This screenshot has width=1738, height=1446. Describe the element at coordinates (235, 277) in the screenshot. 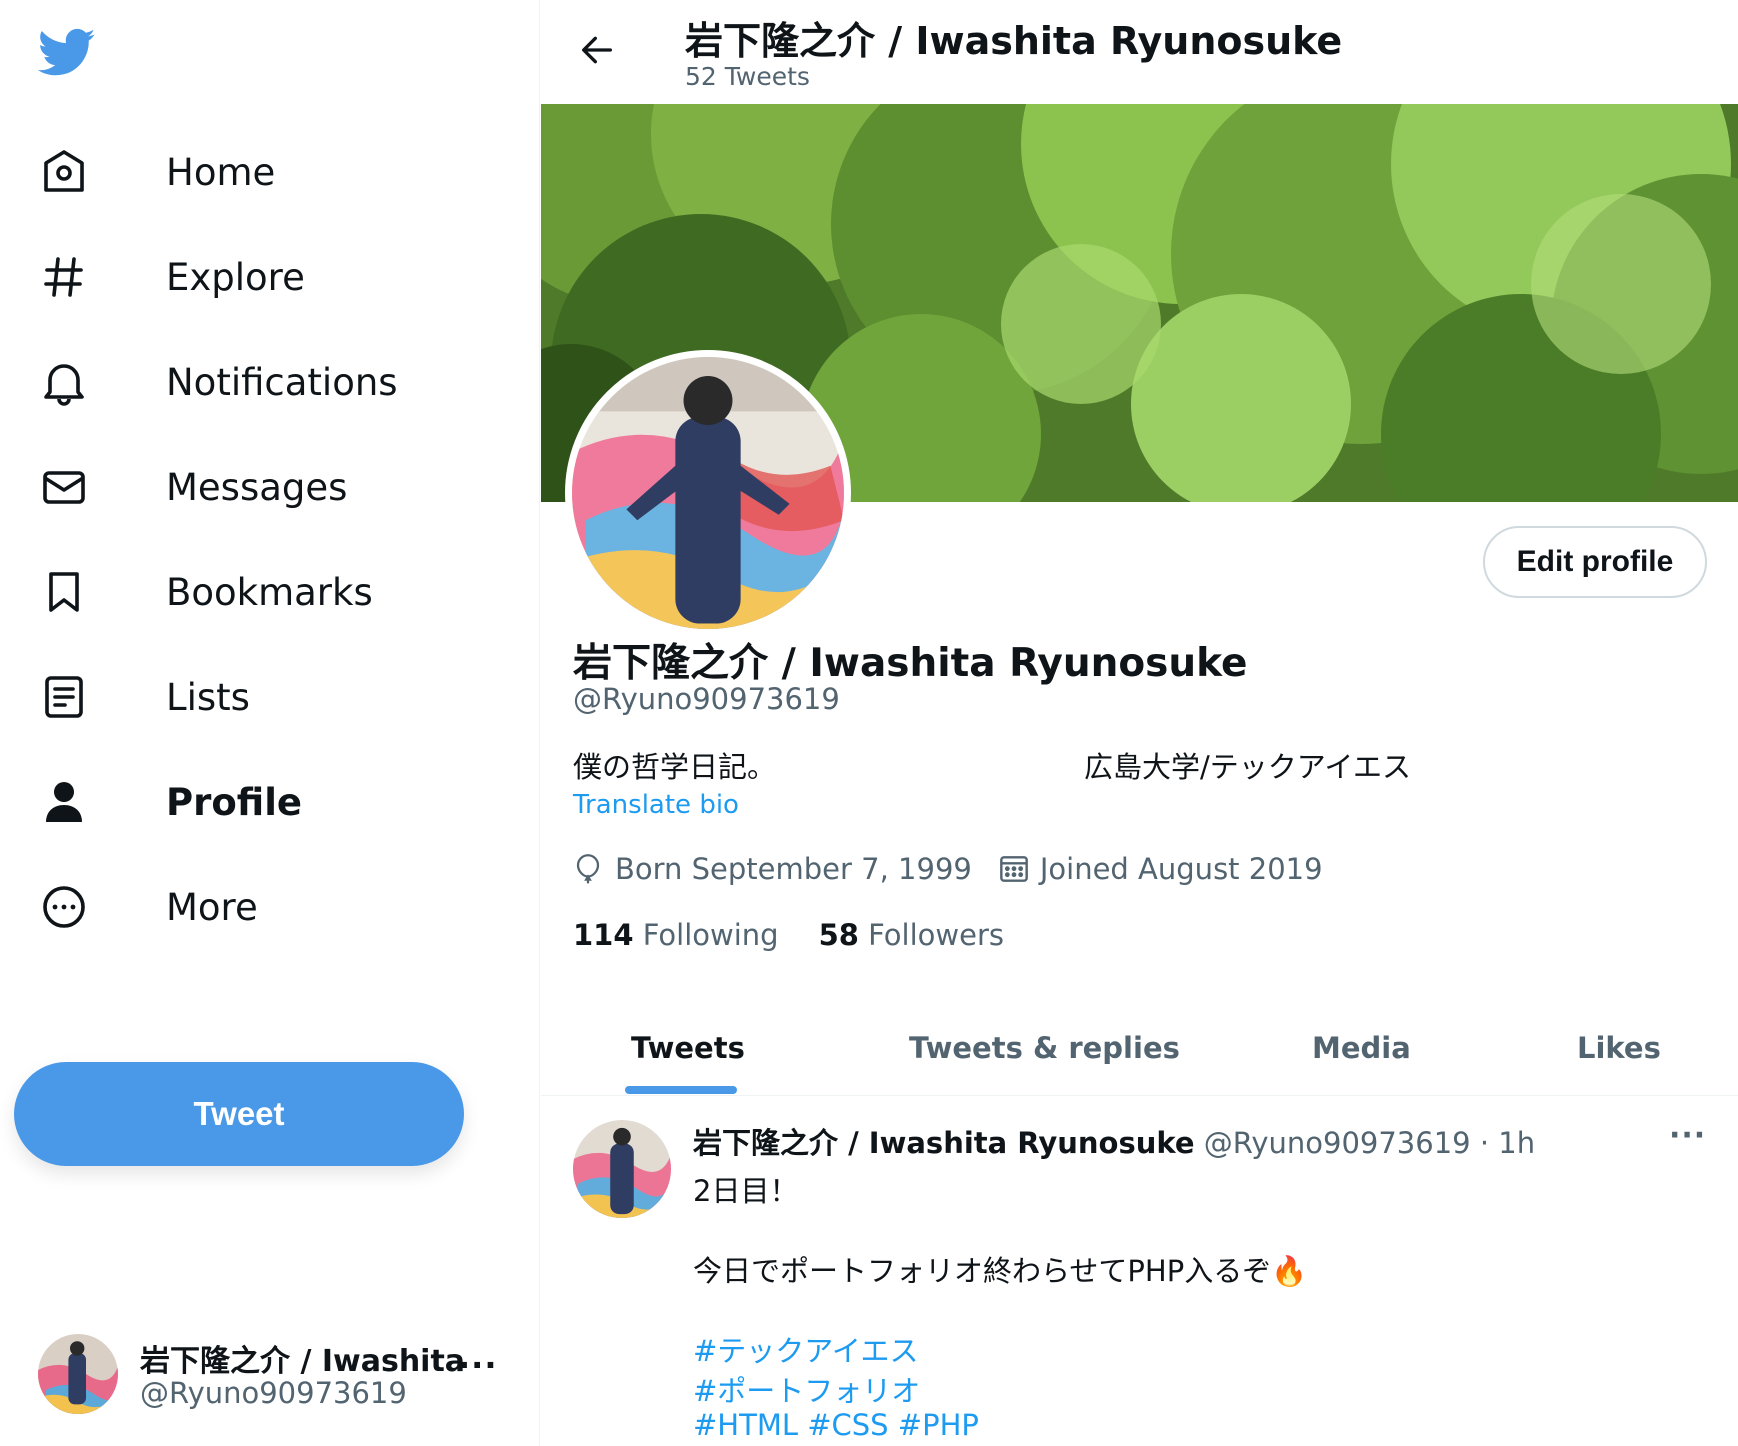

I see `nav-explore-label: Explore` at that location.